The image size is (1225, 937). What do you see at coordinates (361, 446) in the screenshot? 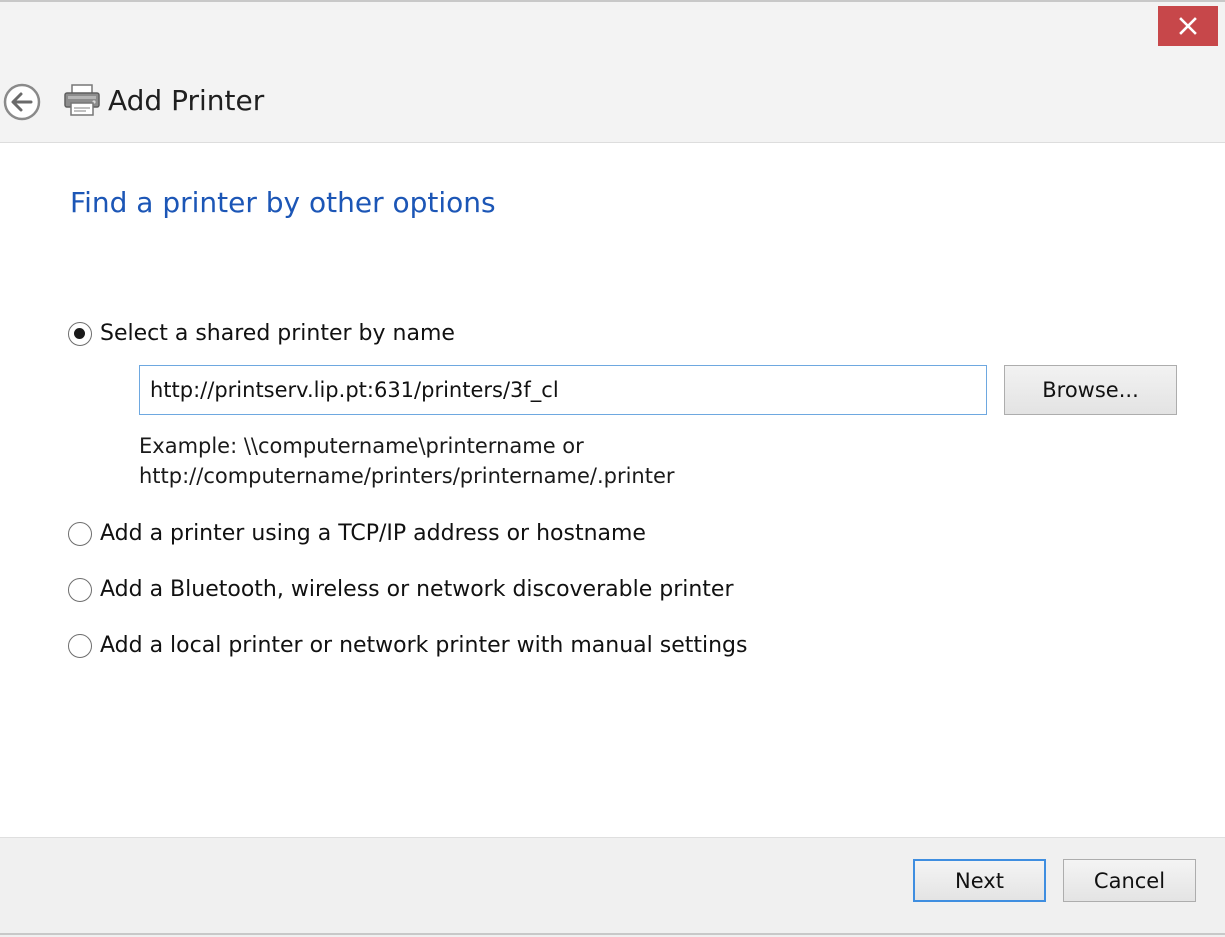
I see `example-line: Example: \\computername\printername or` at bounding box center [361, 446].